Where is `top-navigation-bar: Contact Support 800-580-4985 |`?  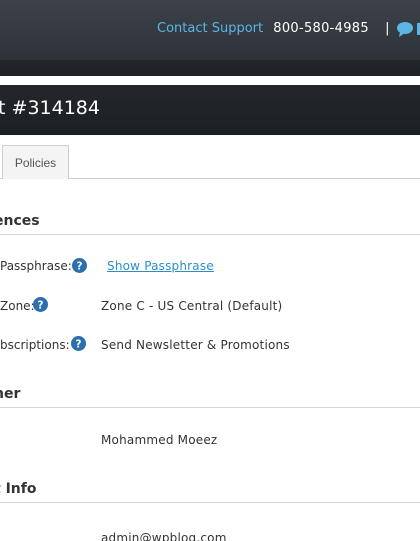
top-navigation-bar: Contact Support 800-580-4985 | is located at coordinates (210, 38).